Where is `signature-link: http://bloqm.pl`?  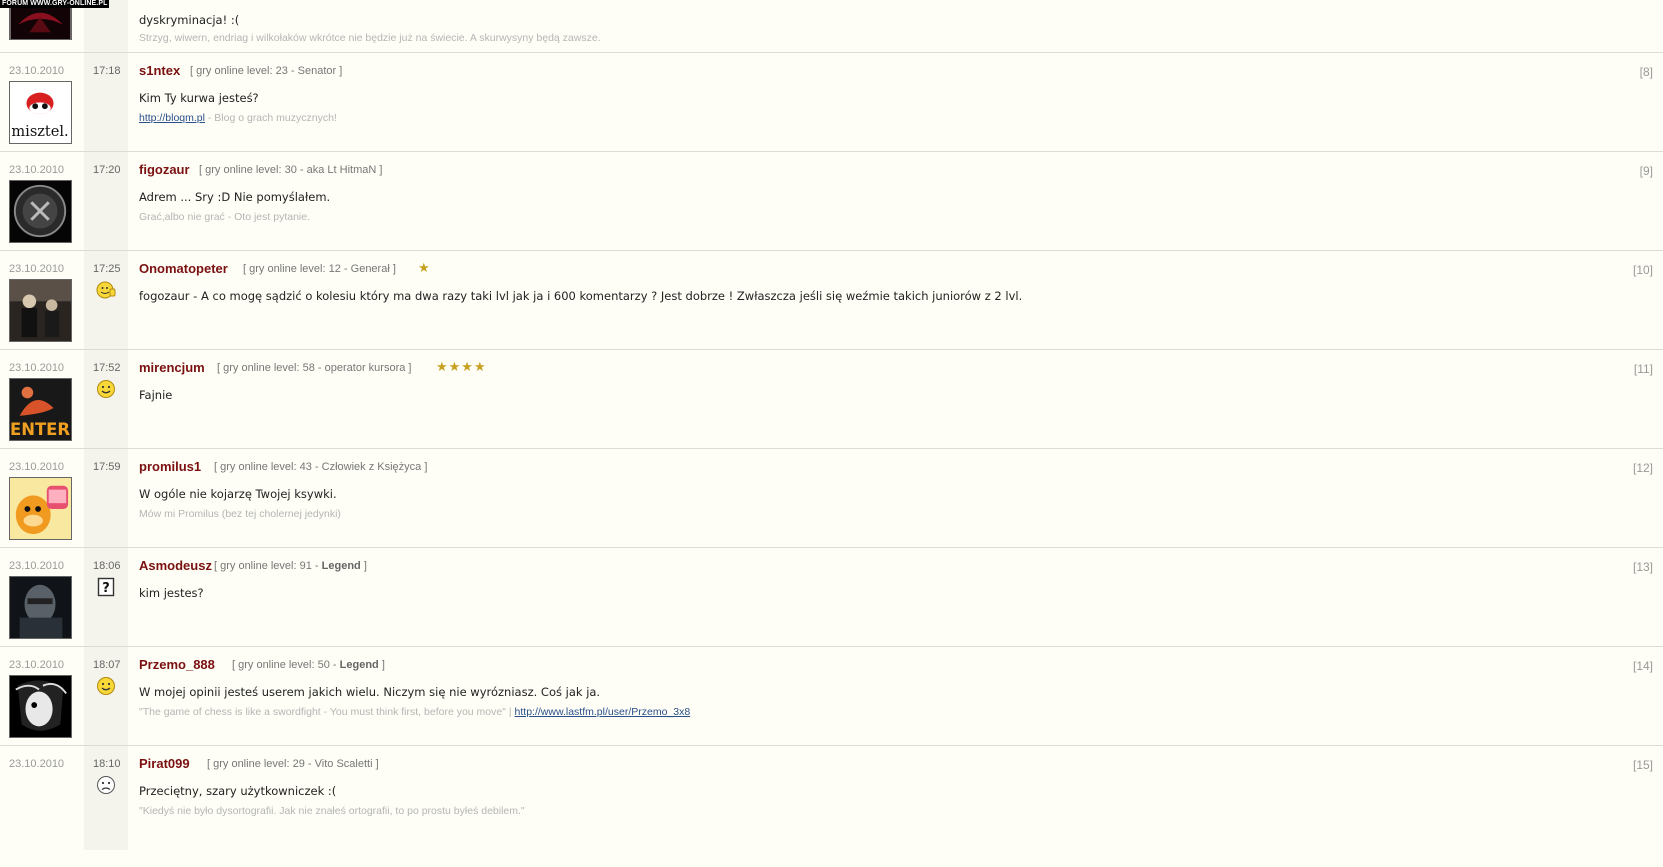 signature-link: http://bloqm.pl is located at coordinates (172, 118).